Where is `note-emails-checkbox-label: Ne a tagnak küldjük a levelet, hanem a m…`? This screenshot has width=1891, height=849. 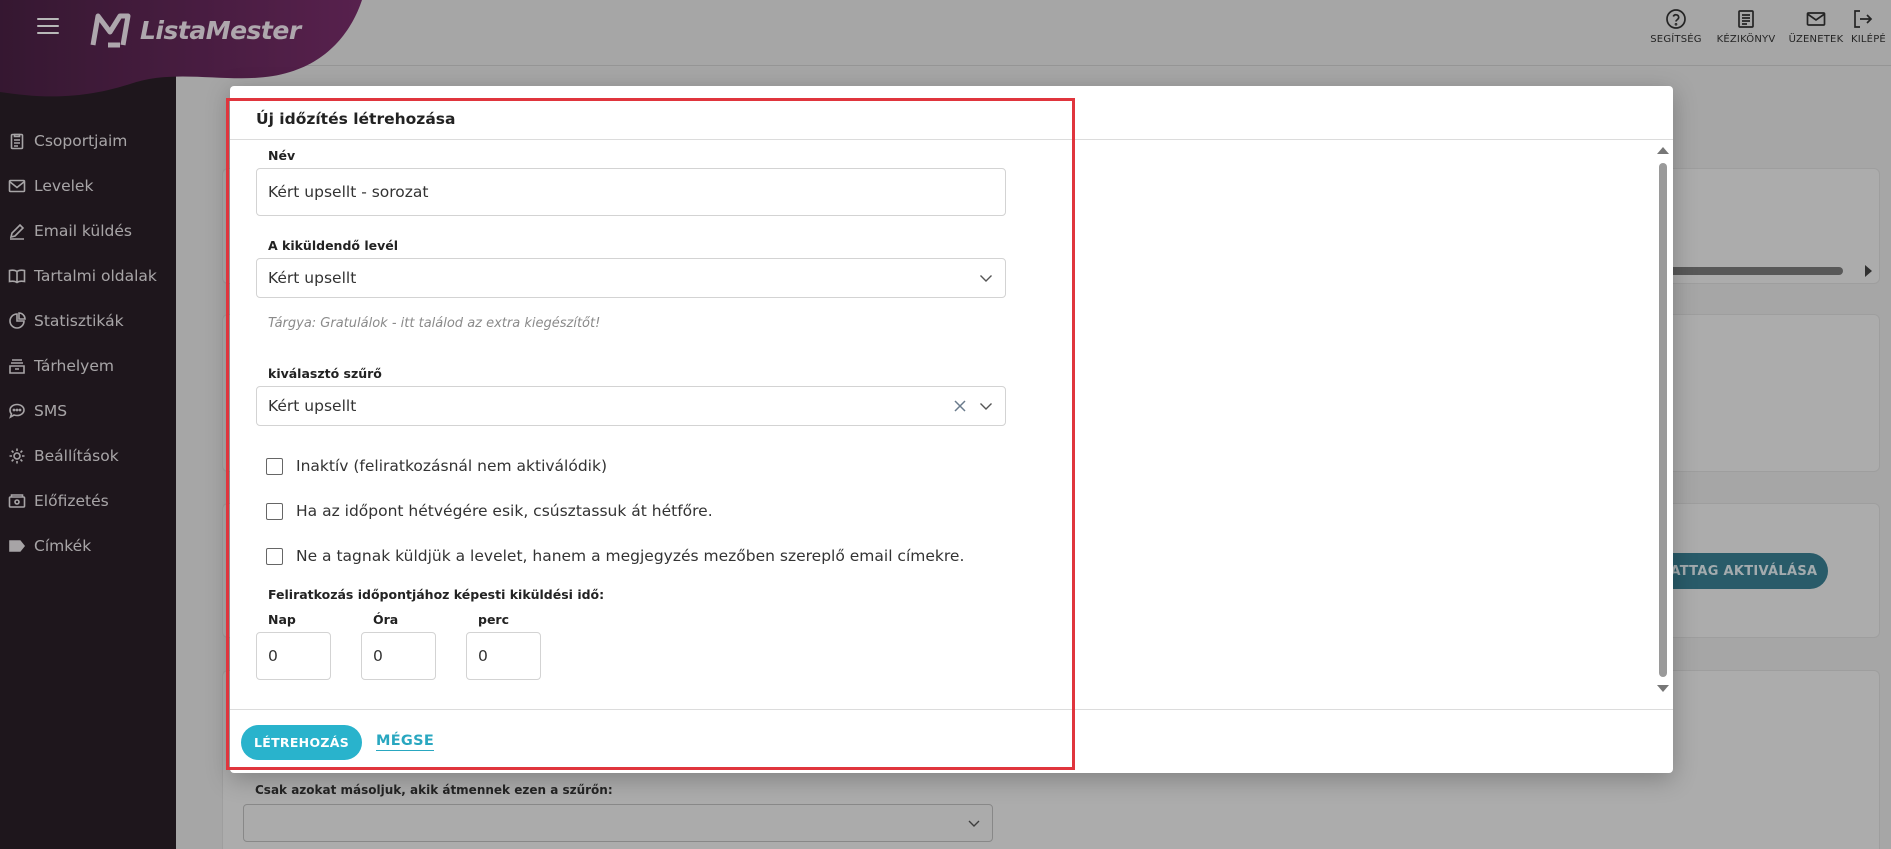
note-emails-checkbox-label: Ne a tagnak küldjük a levelet, hanem a m… is located at coordinates (630, 556).